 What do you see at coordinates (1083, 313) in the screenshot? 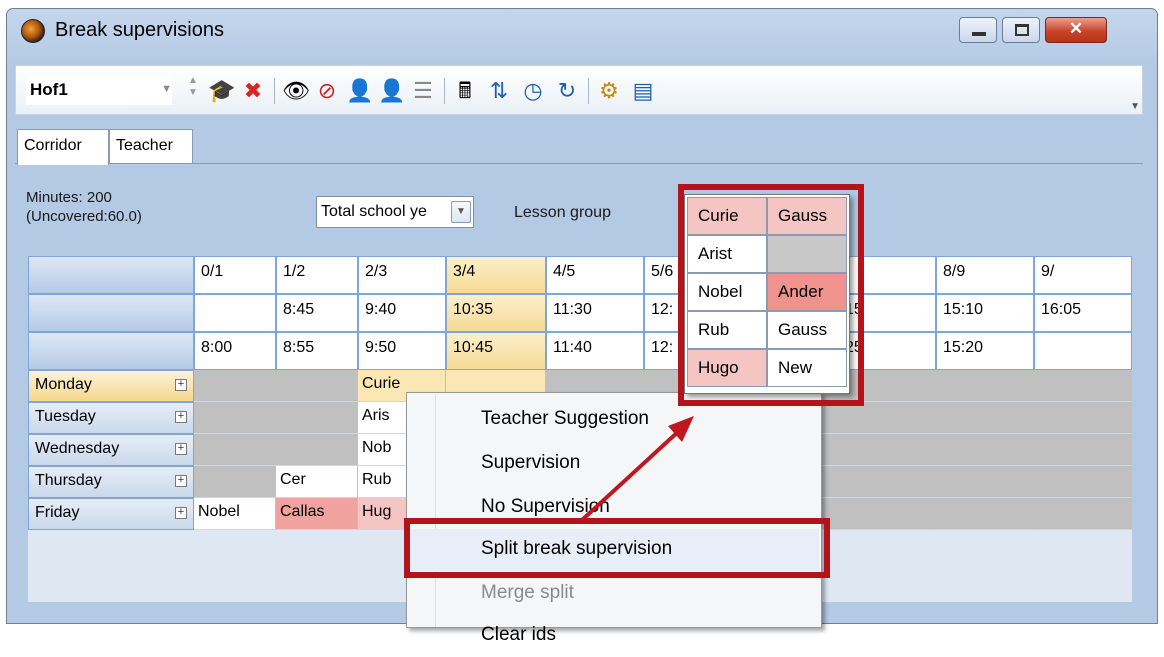
I see `start-time: 16:05` at bounding box center [1083, 313].